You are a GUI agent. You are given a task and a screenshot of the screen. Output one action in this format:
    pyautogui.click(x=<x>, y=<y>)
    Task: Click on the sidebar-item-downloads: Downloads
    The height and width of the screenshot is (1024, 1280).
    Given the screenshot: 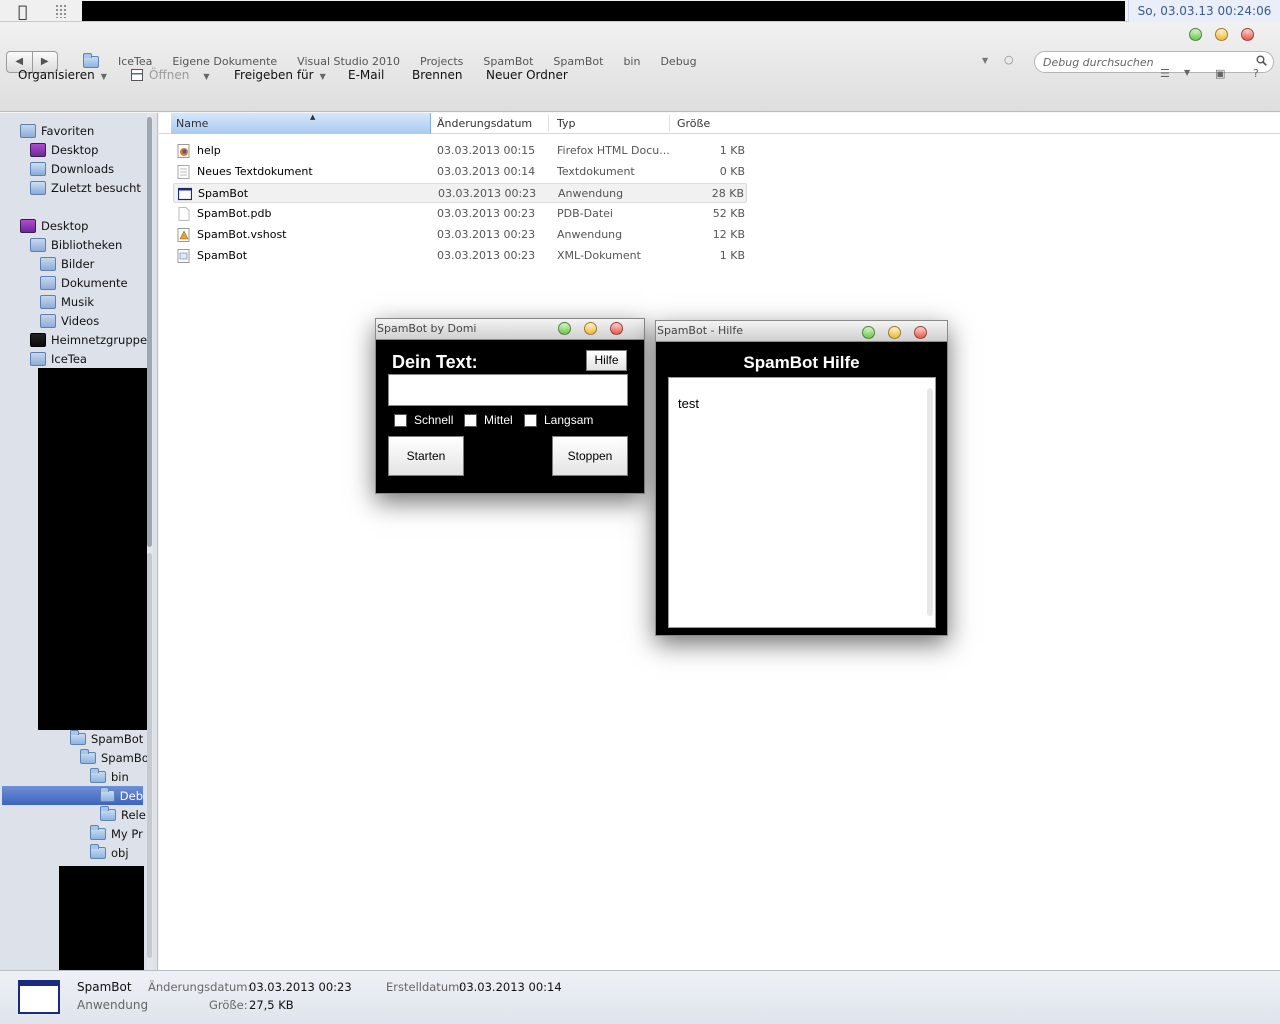 What is the action you would take?
    pyautogui.click(x=72, y=168)
    